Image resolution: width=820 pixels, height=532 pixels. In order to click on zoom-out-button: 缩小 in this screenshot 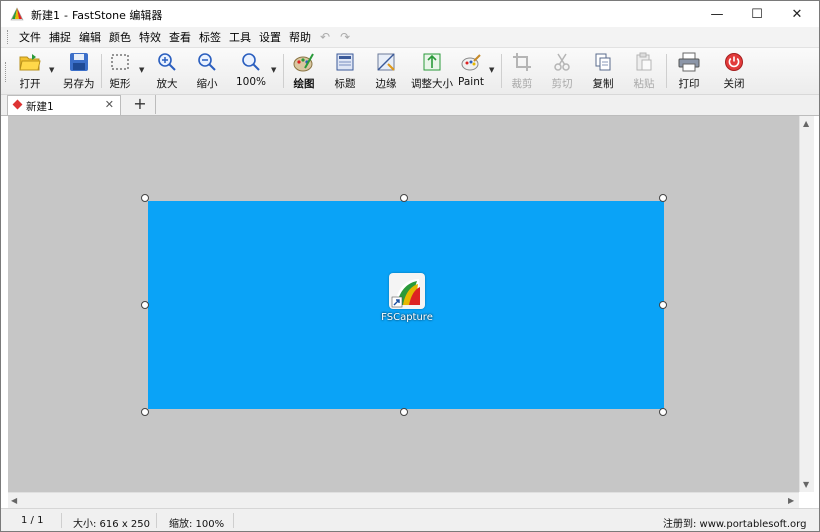, I will do `click(207, 71)`.